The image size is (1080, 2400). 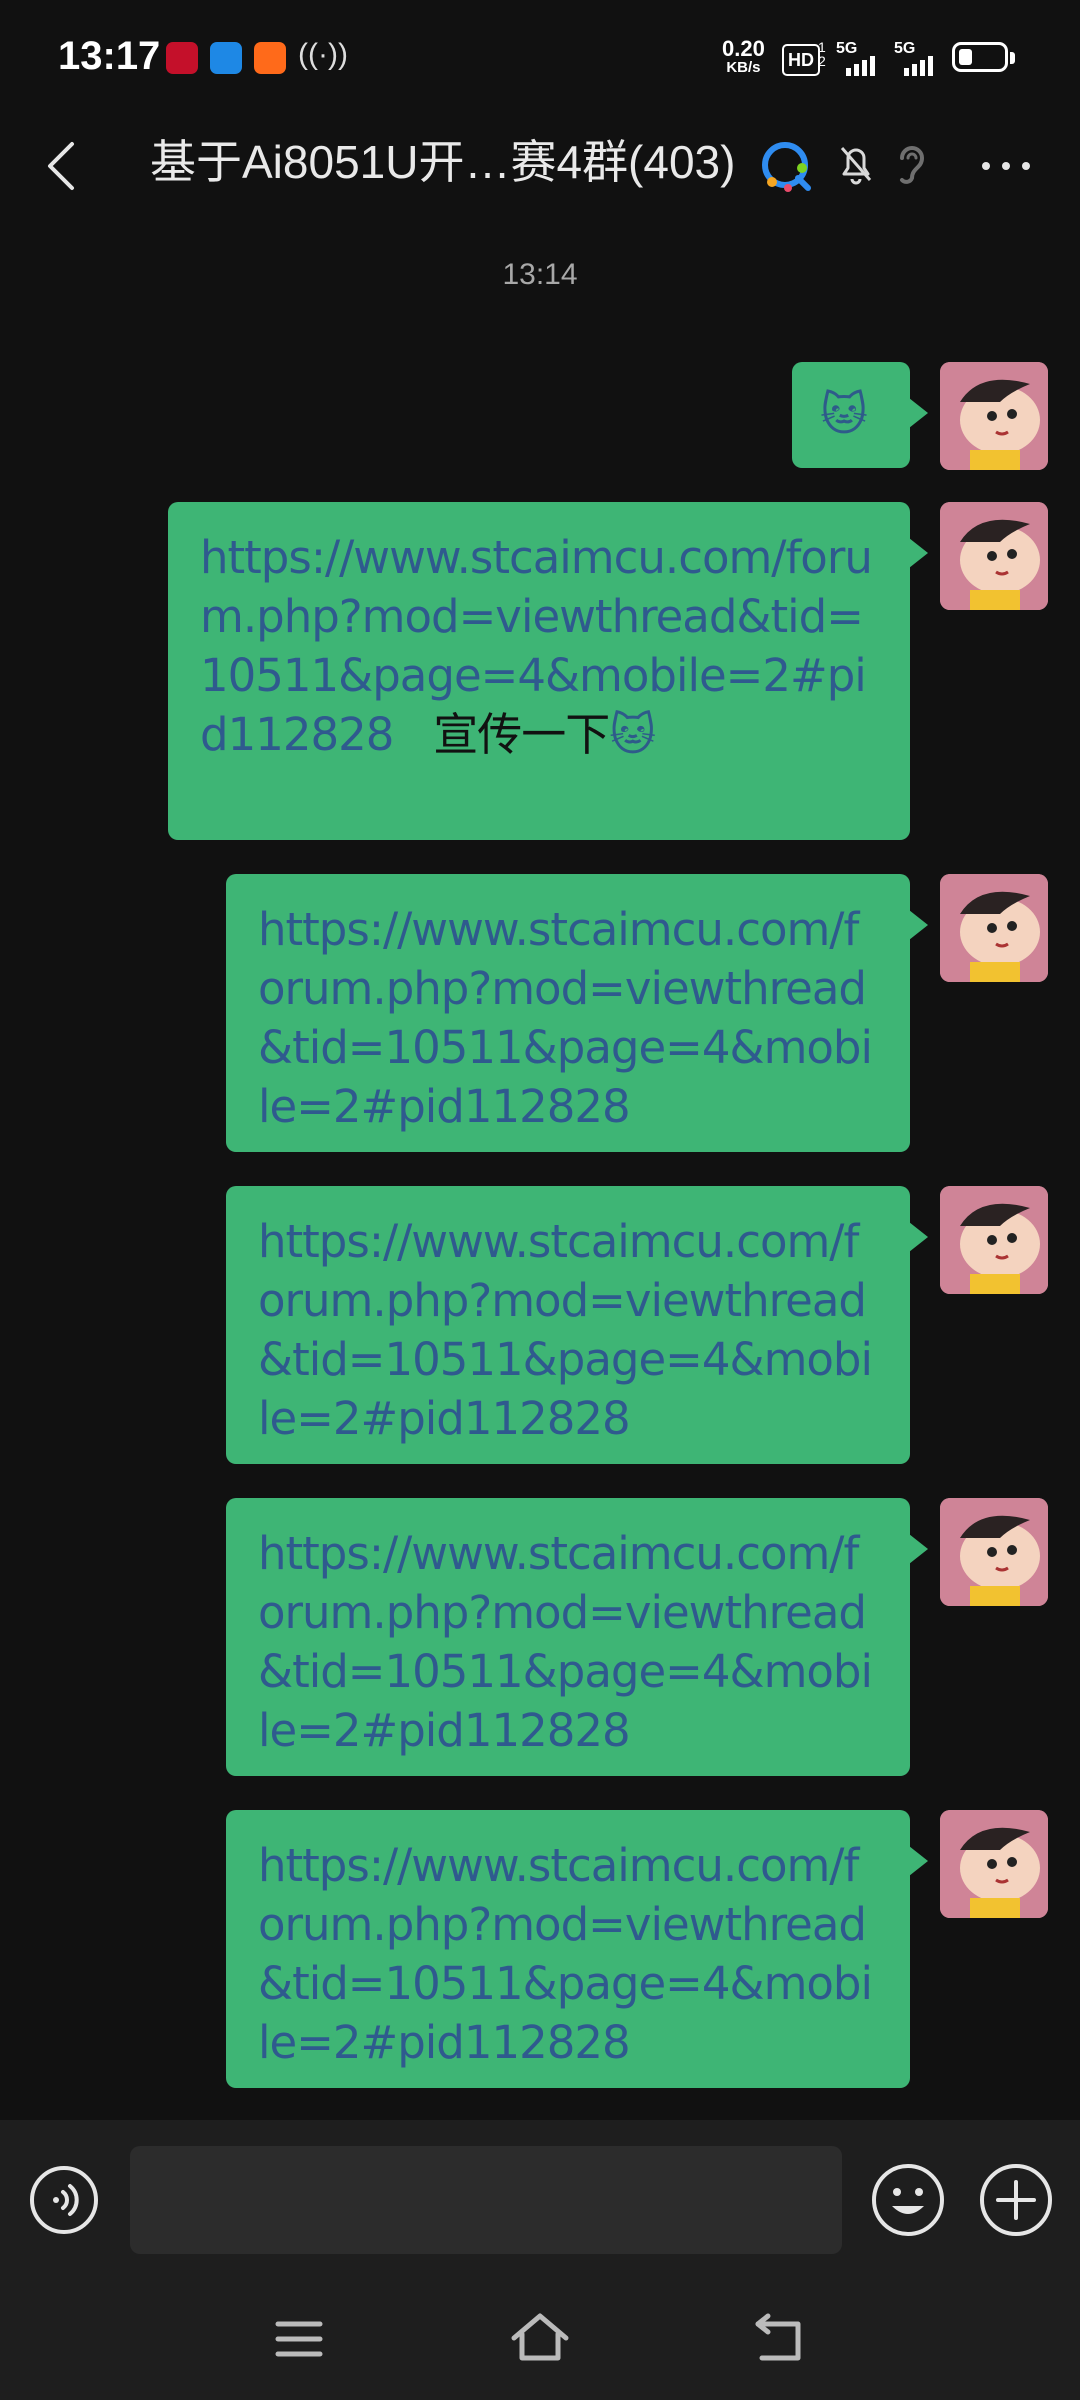 What do you see at coordinates (910, 165) in the screenshot?
I see `earpiece-mode-icon` at bounding box center [910, 165].